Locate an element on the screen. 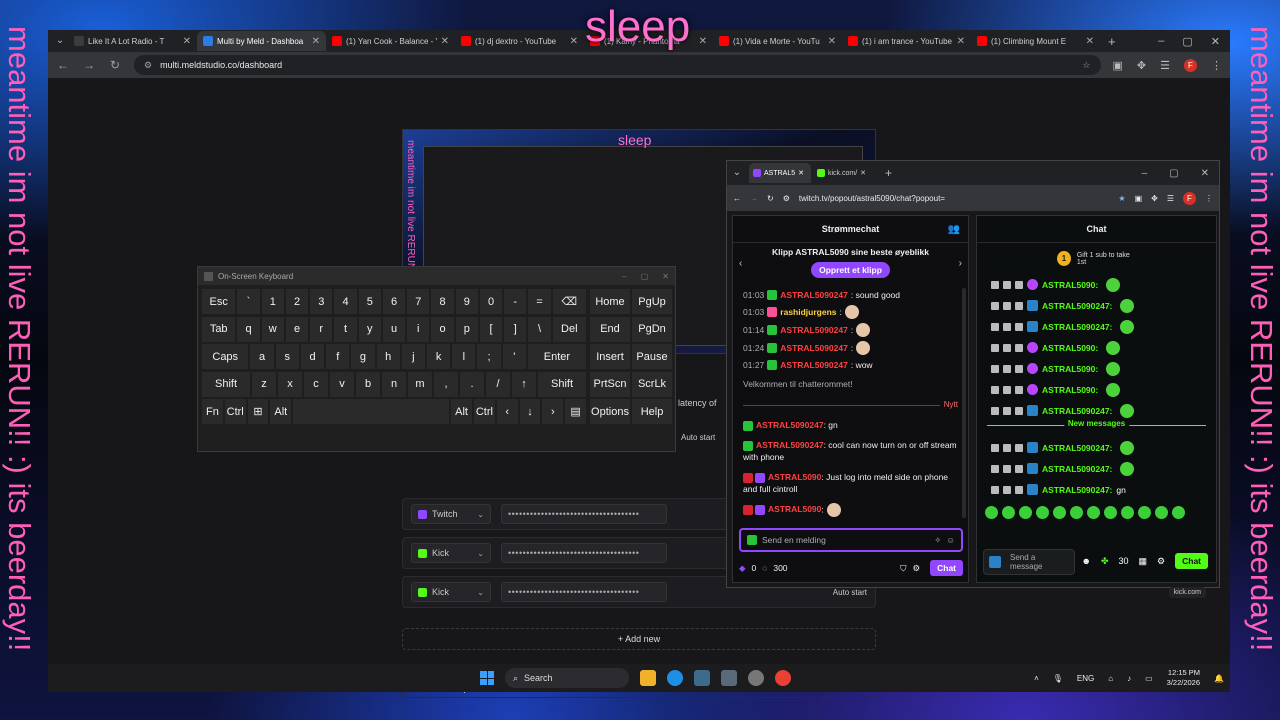 Image resolution: width=1280 pixels, height=720 pixels. key-pause: Pause is located at coordinates (652, 357).